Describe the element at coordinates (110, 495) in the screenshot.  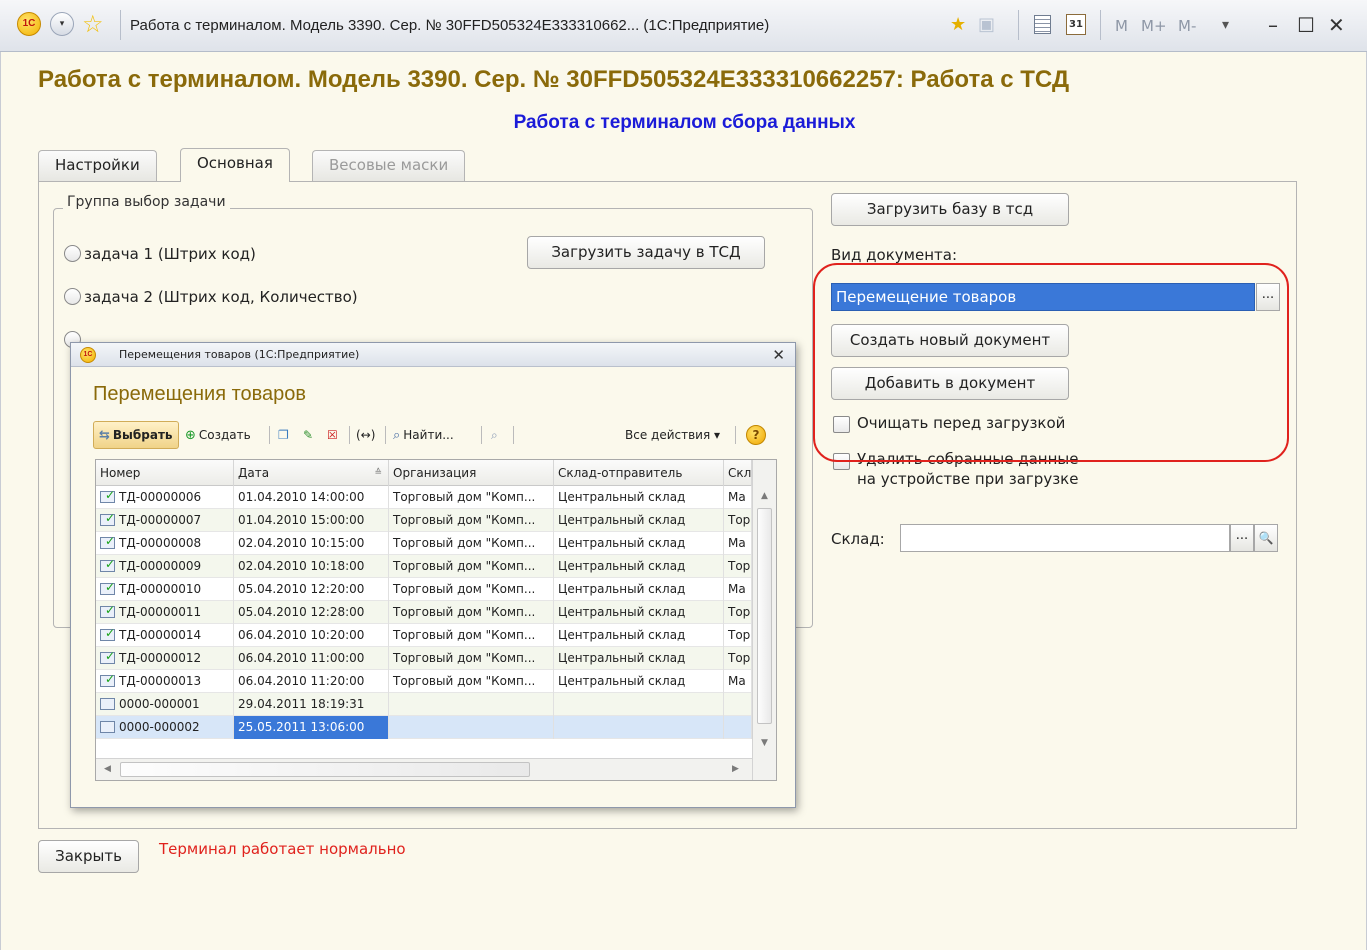
I see `checkmark-icon: ✓` at that location.